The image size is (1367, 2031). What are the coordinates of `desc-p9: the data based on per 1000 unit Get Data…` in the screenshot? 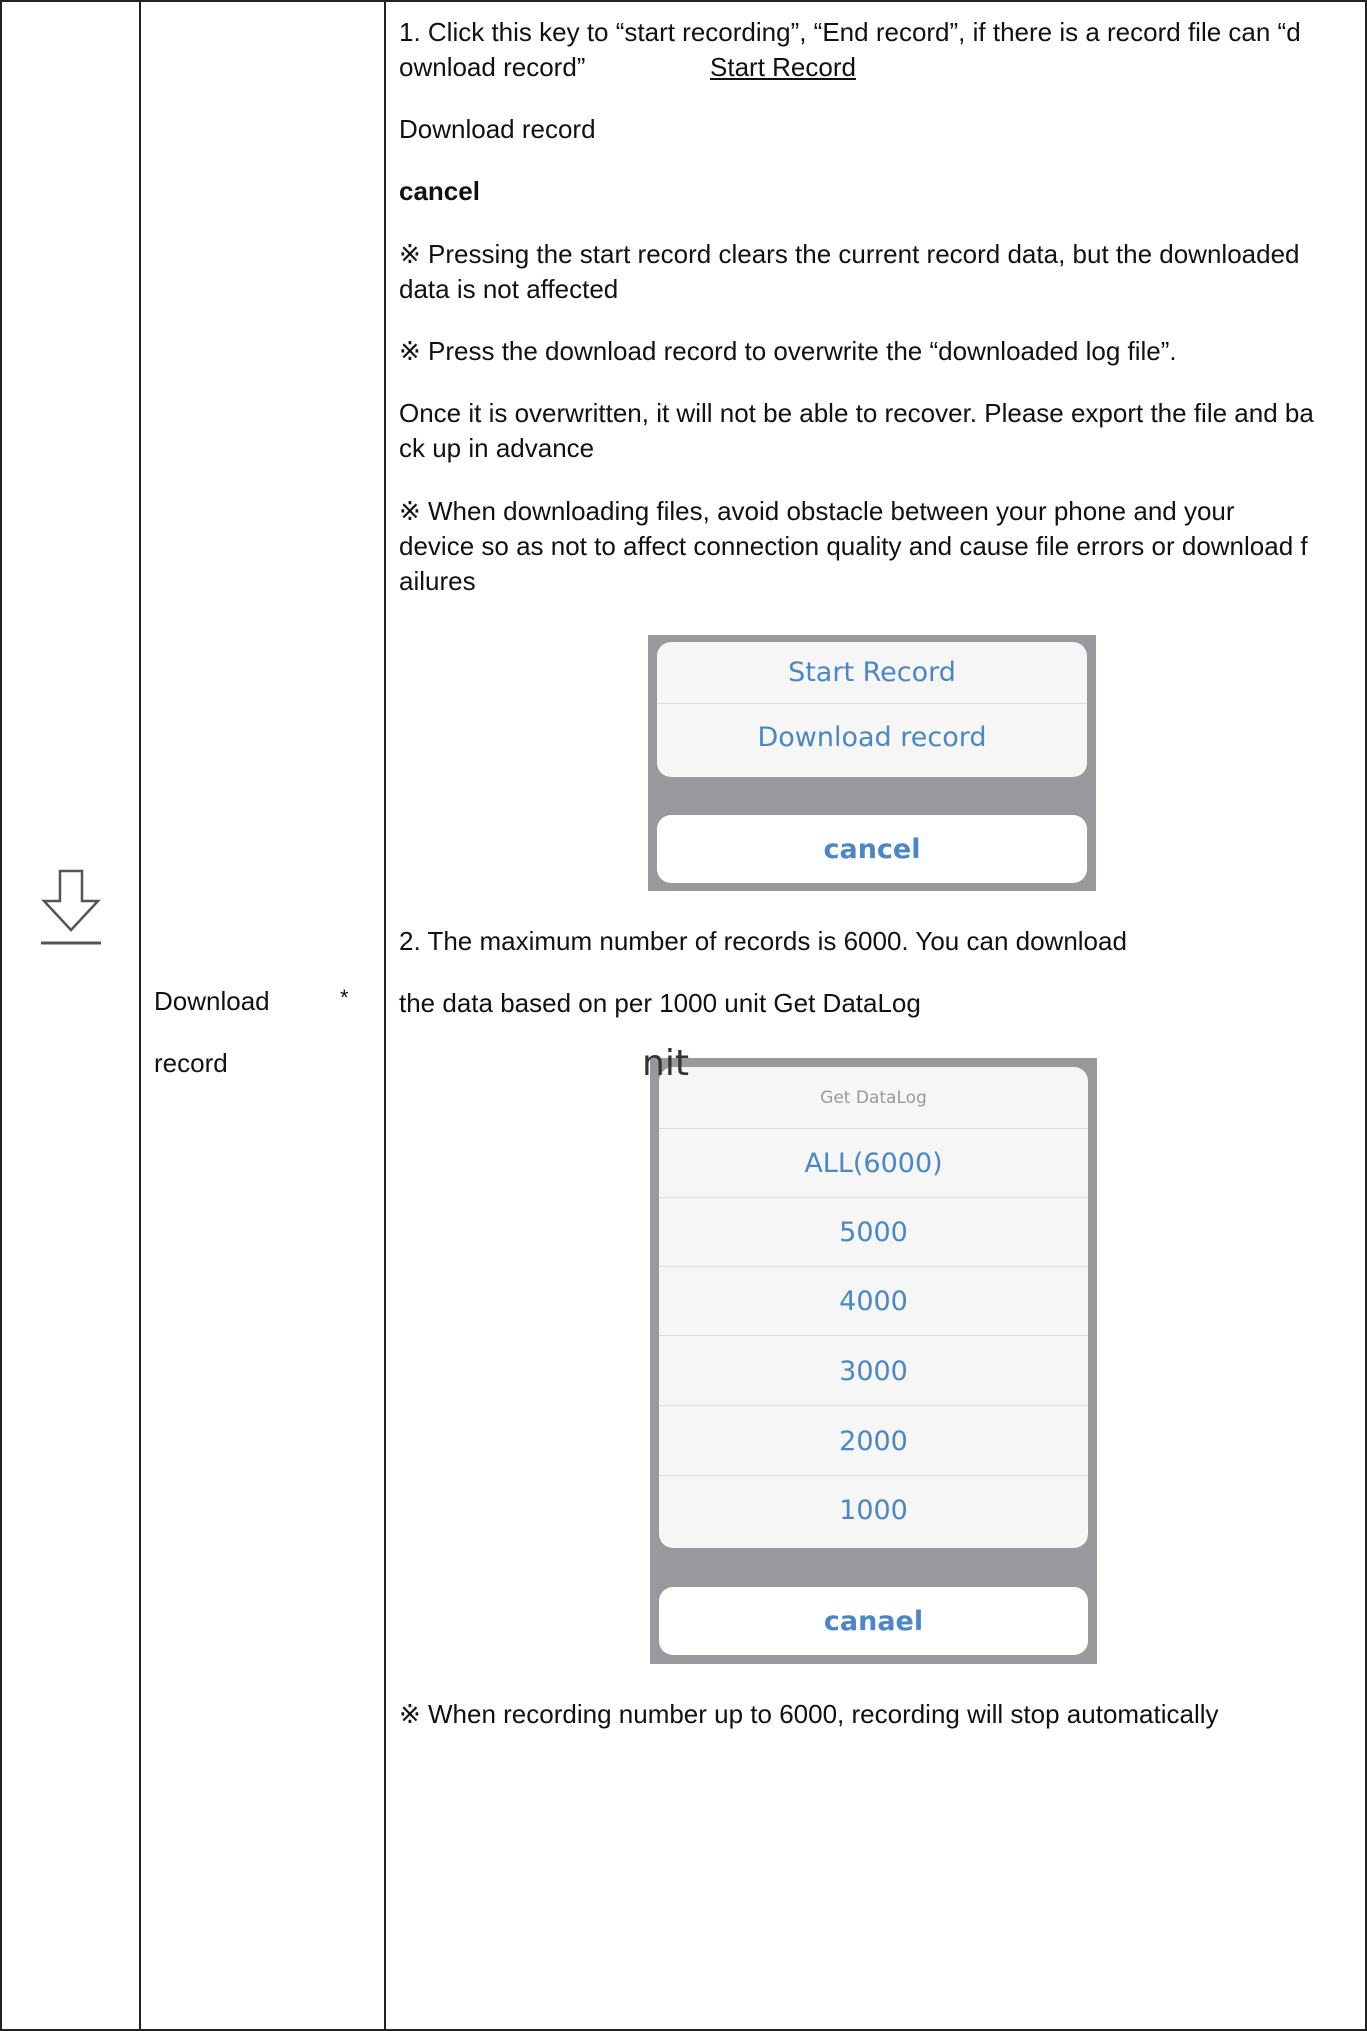 It's located at (660, 1003).